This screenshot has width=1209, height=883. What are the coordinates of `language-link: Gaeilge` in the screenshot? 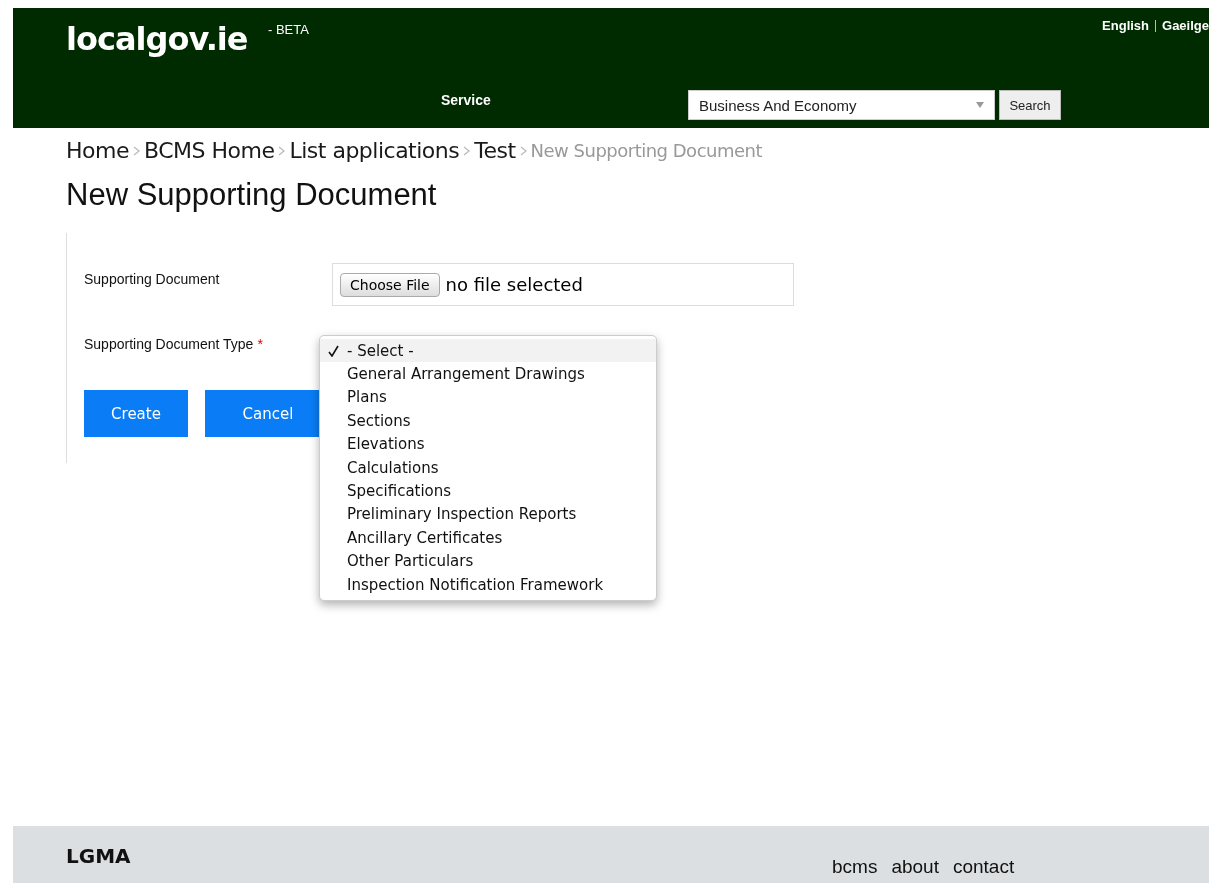 It's located at (1185, 25).